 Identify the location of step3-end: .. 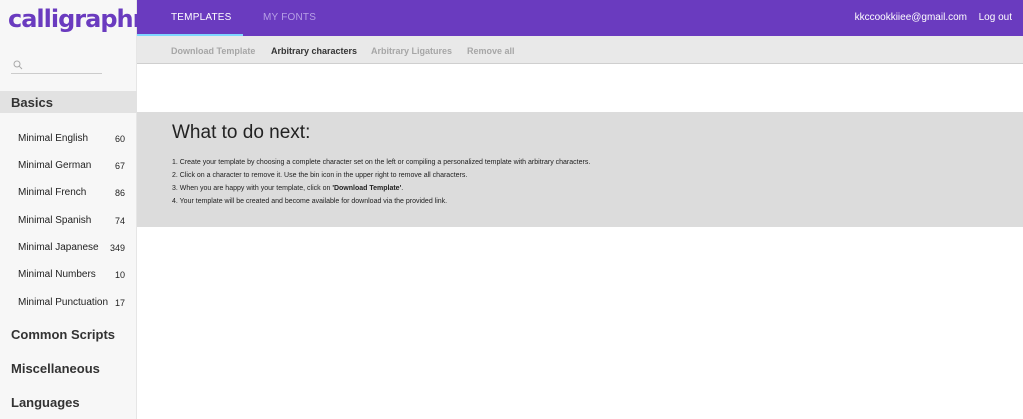
(402, 188).